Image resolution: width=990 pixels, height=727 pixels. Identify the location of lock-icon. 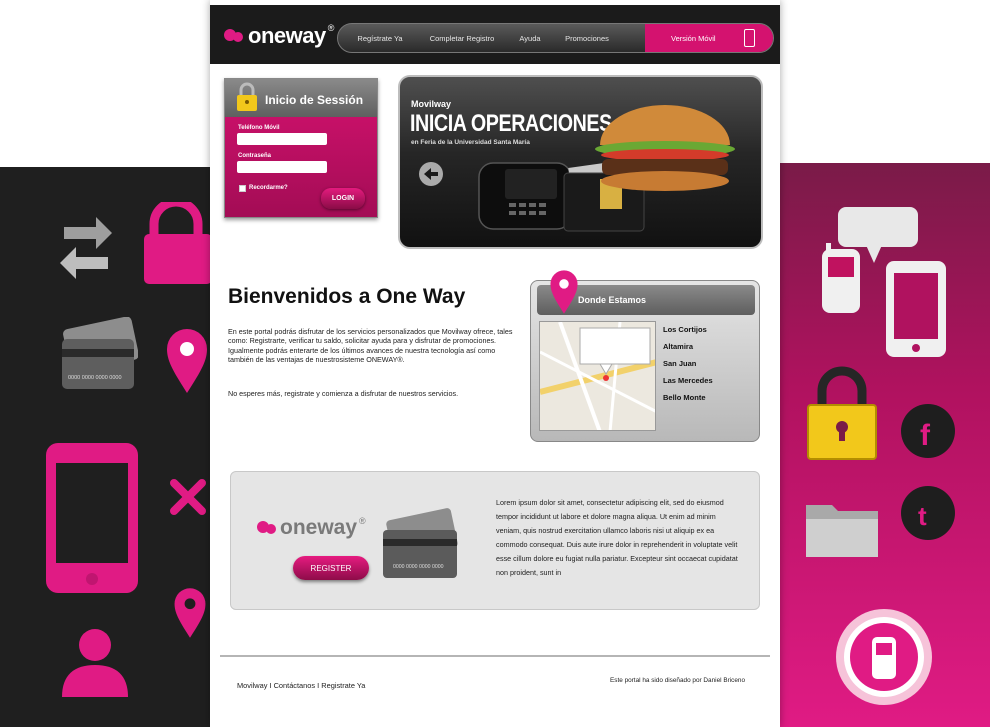
(178, 243).